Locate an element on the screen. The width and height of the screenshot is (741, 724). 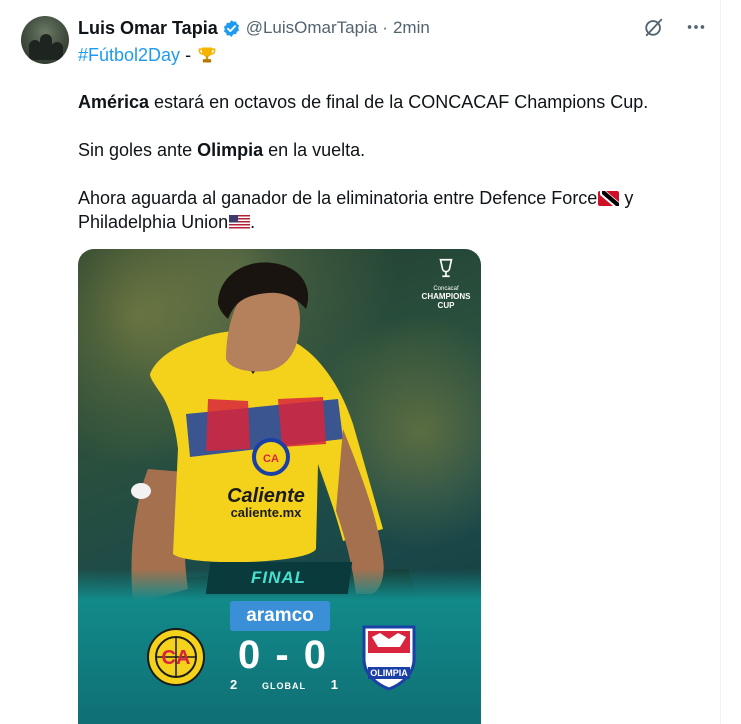
tweet-actions-top is located at coordinates (675, 27).